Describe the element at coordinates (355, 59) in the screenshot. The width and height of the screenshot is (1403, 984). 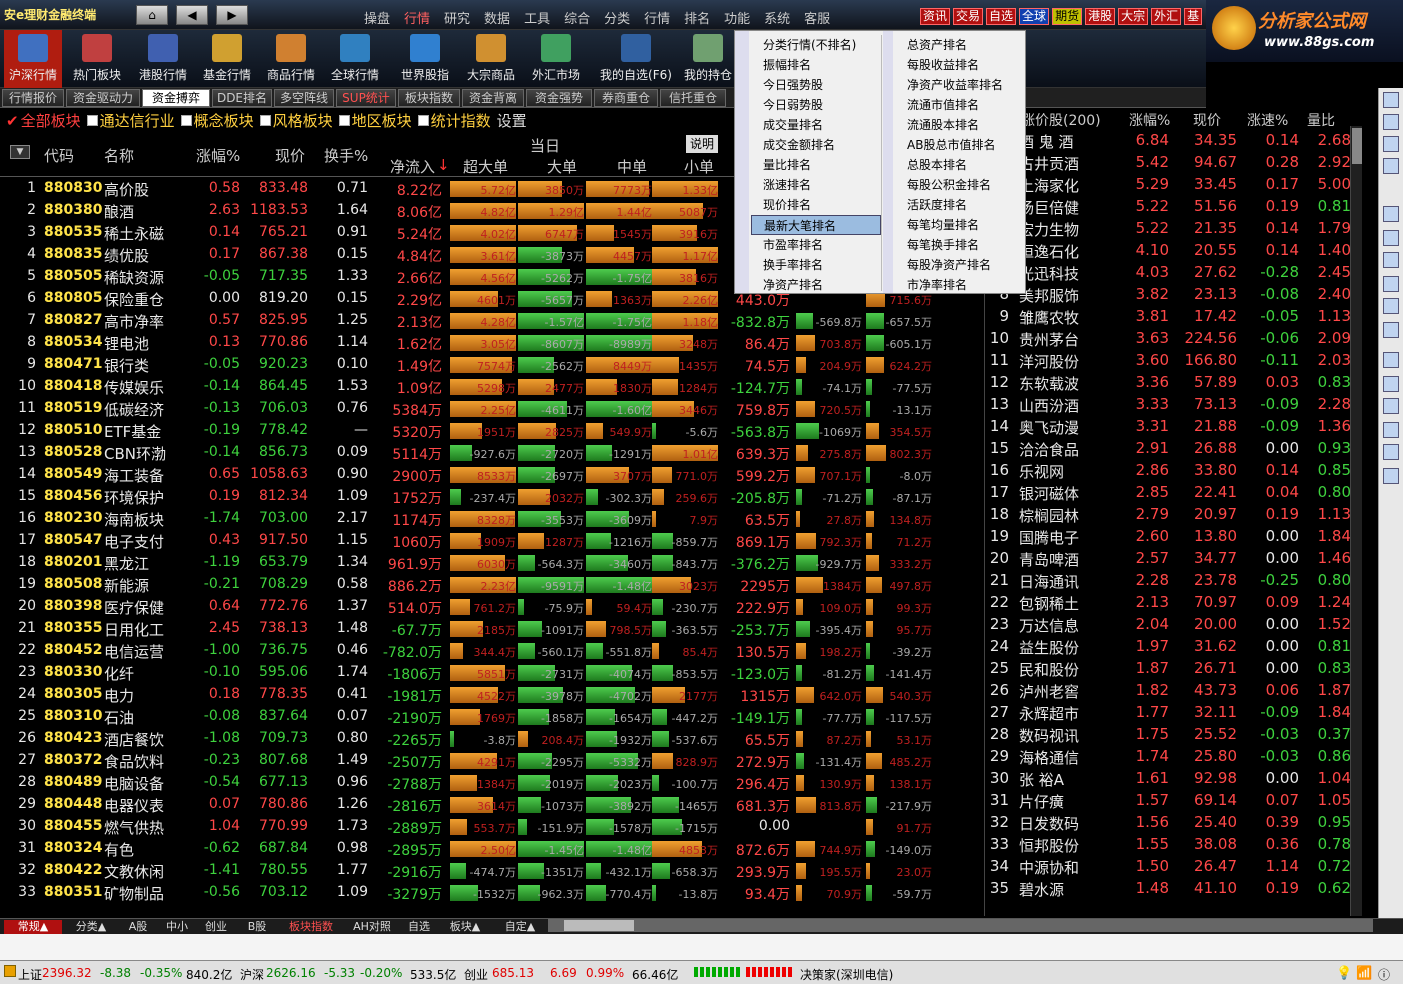
I see `toolbar-button: 全球行情` at that location.